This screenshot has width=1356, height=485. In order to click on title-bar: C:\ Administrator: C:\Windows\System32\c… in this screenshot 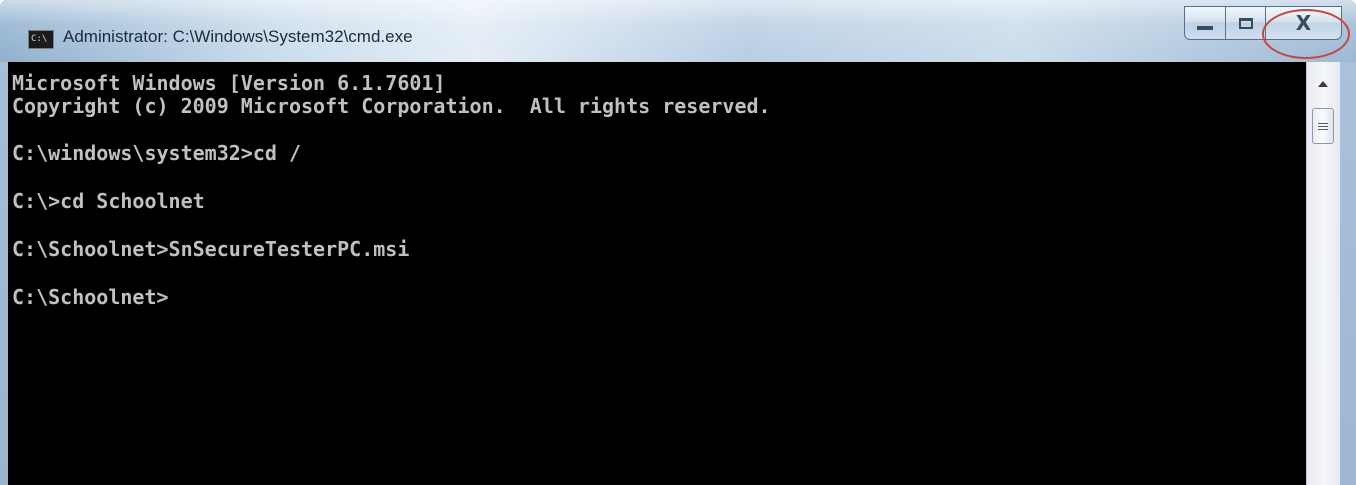, I will do `click(678, 31)`.